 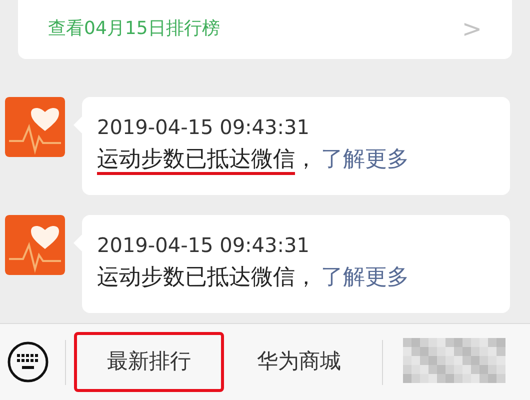 I want to click on ranking-link: 查看04月15日排行榜, so click(x=134, y=29).